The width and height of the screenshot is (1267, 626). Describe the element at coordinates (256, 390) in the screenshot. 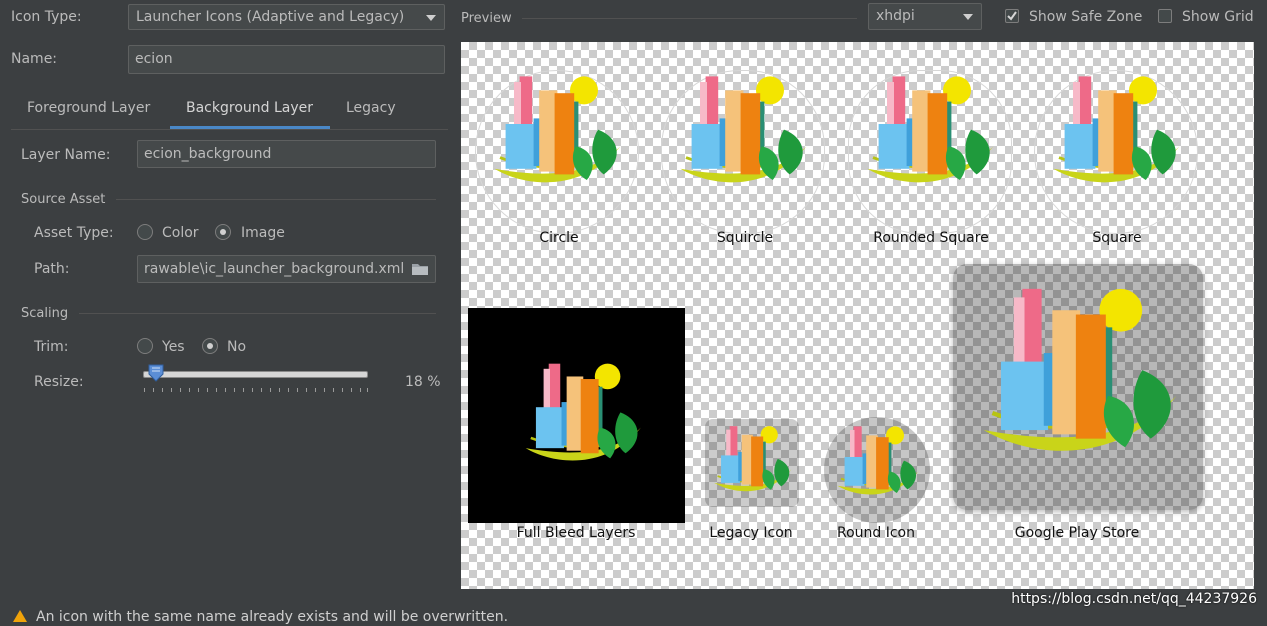

I see `resize-slider-ticks` at that location.